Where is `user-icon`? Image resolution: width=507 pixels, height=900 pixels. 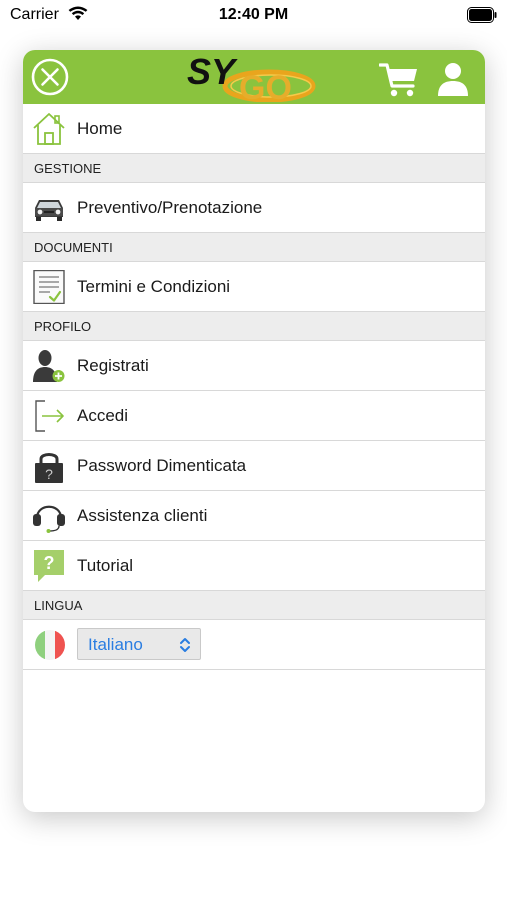
user-icon is located at coordinates (453, 79).